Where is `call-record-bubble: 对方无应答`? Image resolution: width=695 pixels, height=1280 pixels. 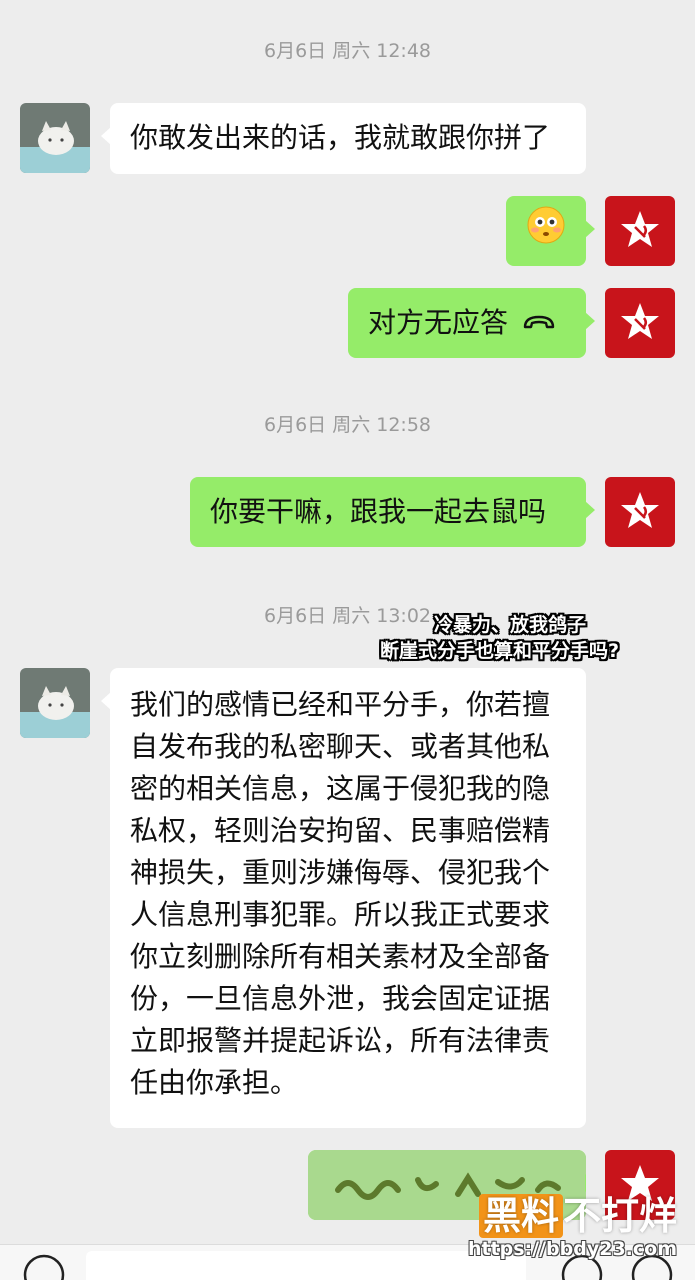 call-record-bubble: 对方无应答 is located at coordinates (471, 323).